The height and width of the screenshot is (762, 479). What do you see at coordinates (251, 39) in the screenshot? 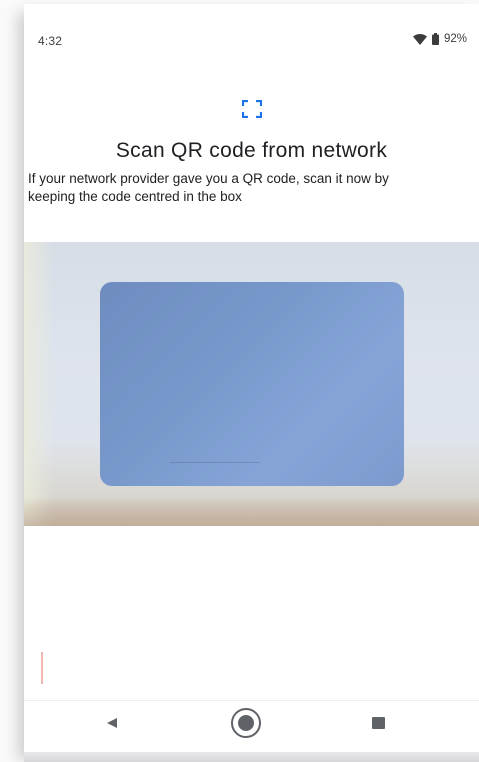
I see `status-bar: 4:32 92%` at bounding box center [251, 39].